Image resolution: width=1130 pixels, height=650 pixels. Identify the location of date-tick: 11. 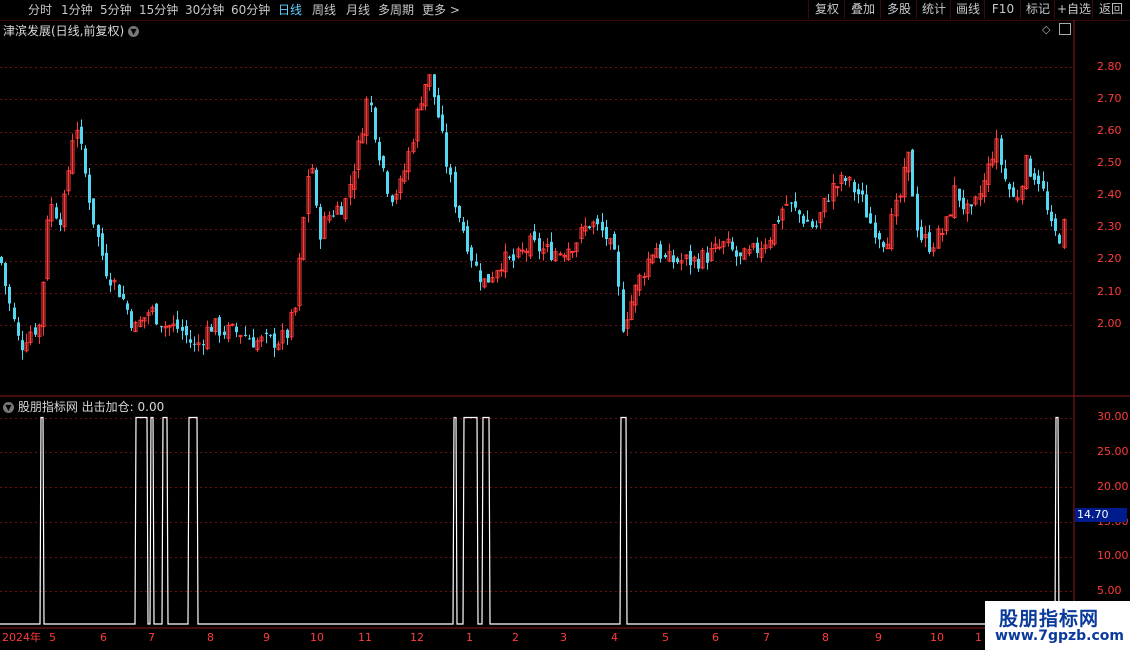
(365, 637).